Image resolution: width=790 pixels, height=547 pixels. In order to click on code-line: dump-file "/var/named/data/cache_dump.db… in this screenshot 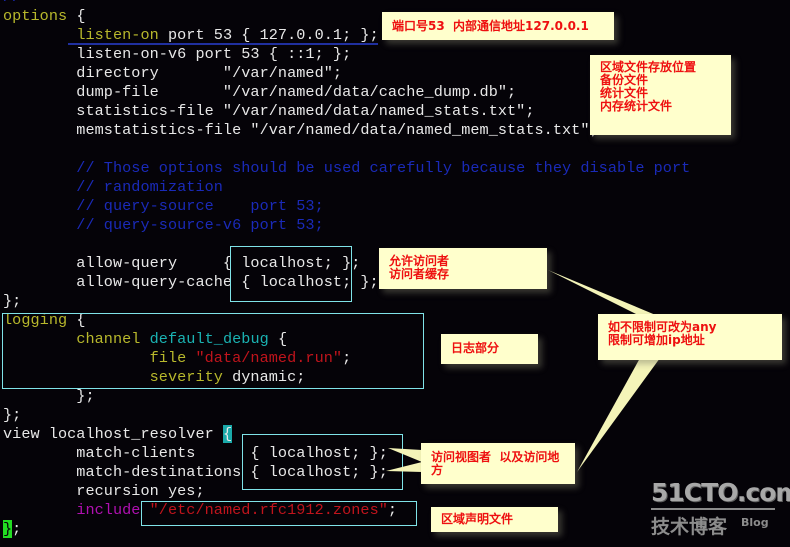, I will do `click(346, 92)`.